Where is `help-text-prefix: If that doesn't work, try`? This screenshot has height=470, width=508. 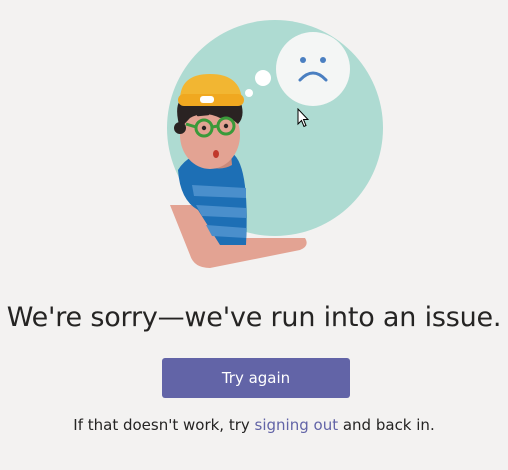
help-text-prefix: If that doesn't work, try is located at coordinates (164, 425).